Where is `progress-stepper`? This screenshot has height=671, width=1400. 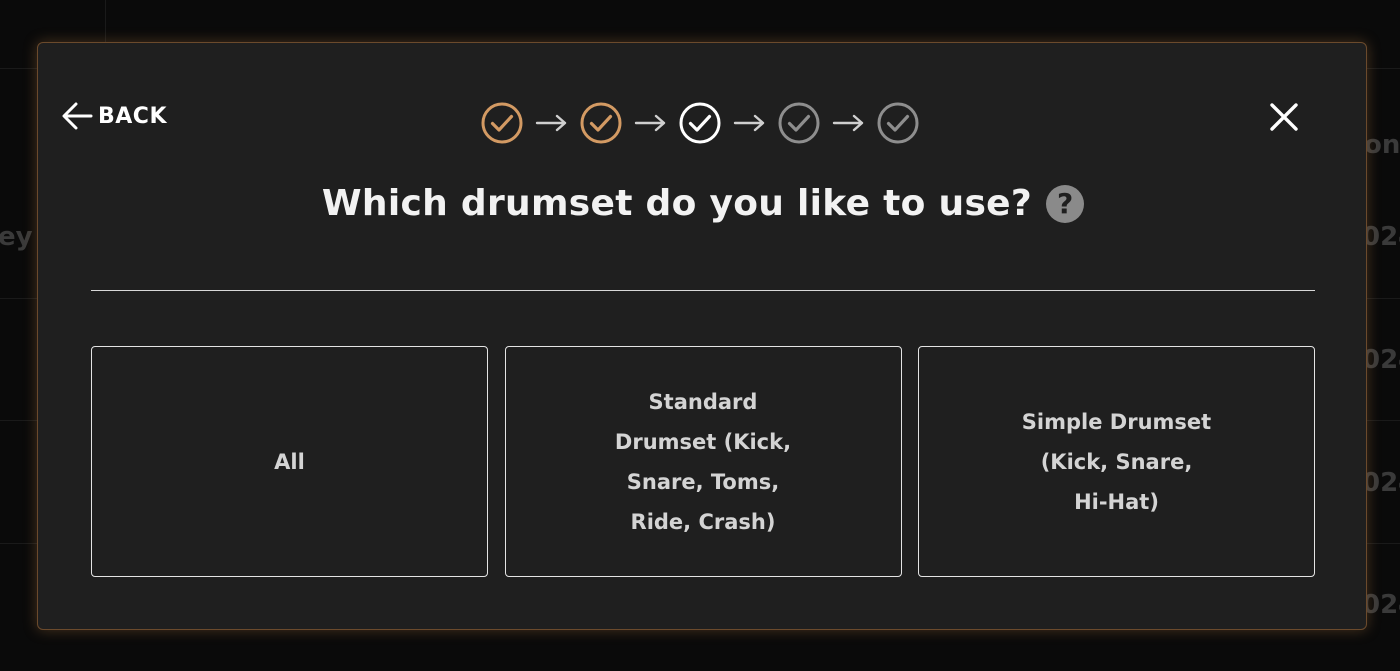 progress-stepper is located at coordinates (700, 123).